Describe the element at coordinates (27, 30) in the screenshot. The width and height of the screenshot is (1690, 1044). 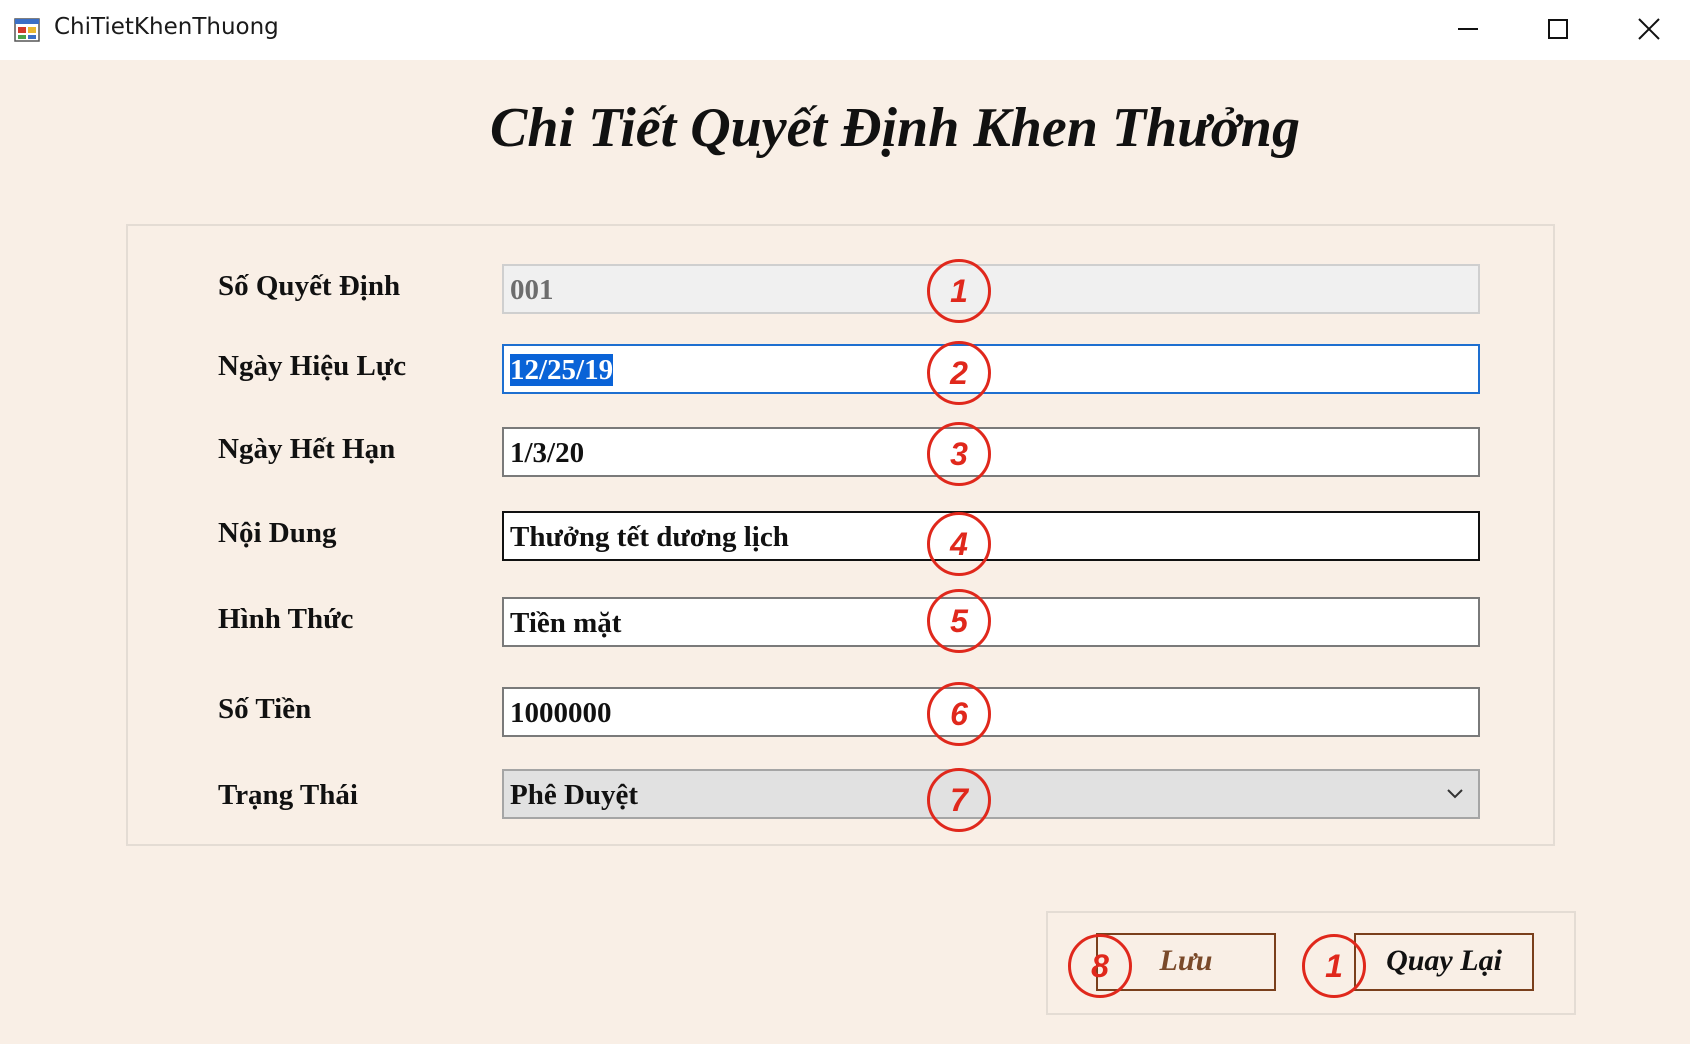
I see `app-icon` at that location.